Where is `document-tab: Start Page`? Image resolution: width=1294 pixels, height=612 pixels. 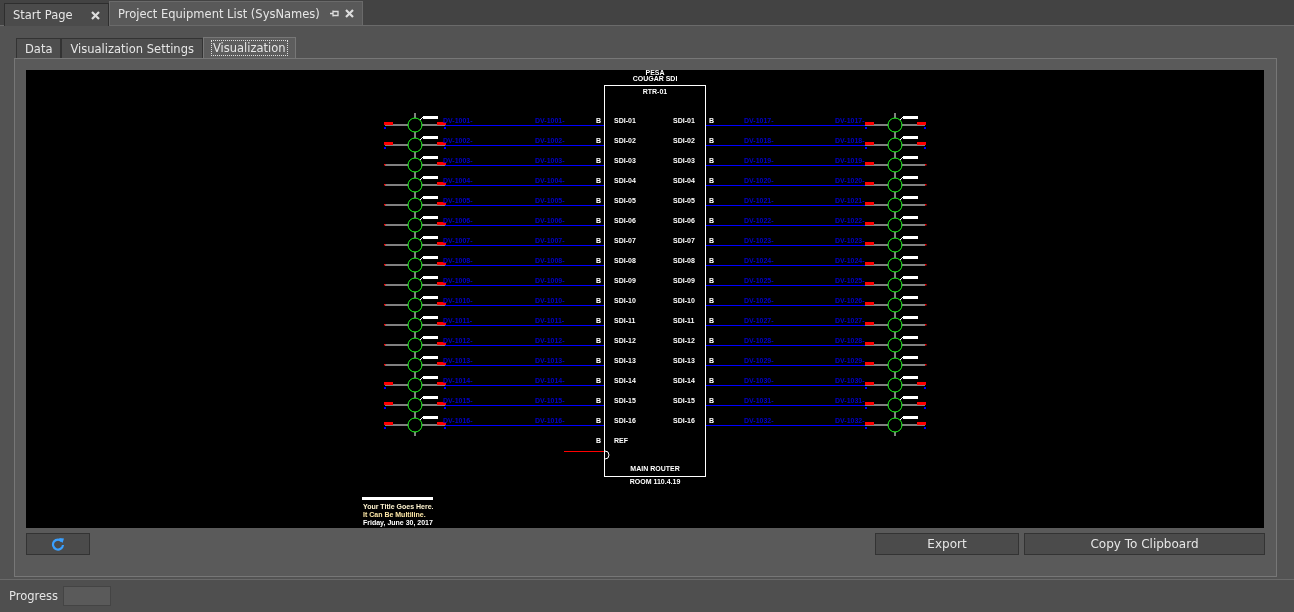 document-tab: Start Page is located at coordinates (56, 14).